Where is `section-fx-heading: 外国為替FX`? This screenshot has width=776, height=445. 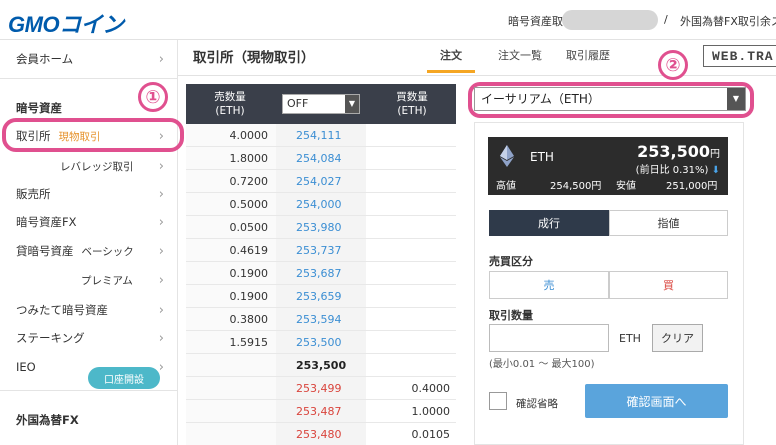
section-fx-heading: 外国為替FX is located at coordinates (47, 420).